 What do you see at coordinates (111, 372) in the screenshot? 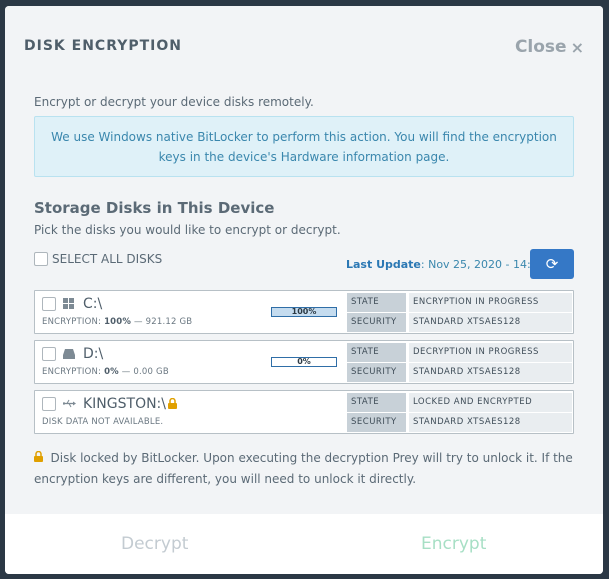
I see `detail-value: 0%` at bounding box center [111, 372].